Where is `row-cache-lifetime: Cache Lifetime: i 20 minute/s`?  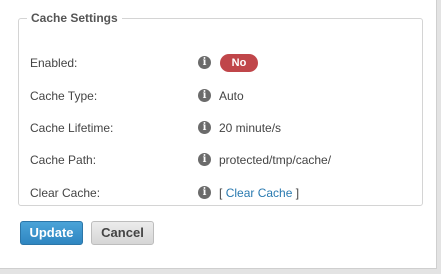
row-cache-lifetime: Cache Lifetime: i 20 minute/s is located at coordinates (220, 128).